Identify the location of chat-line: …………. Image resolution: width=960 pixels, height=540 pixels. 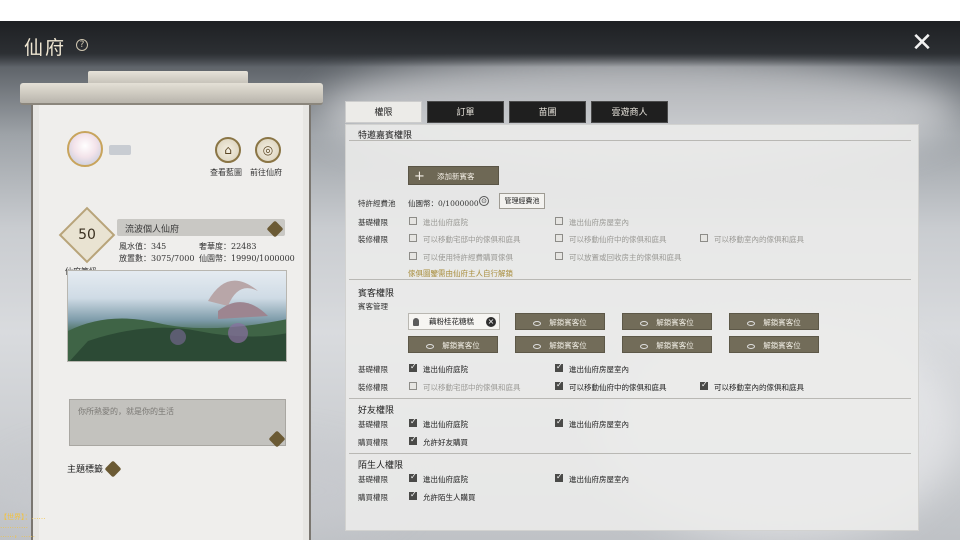
(14, 526).